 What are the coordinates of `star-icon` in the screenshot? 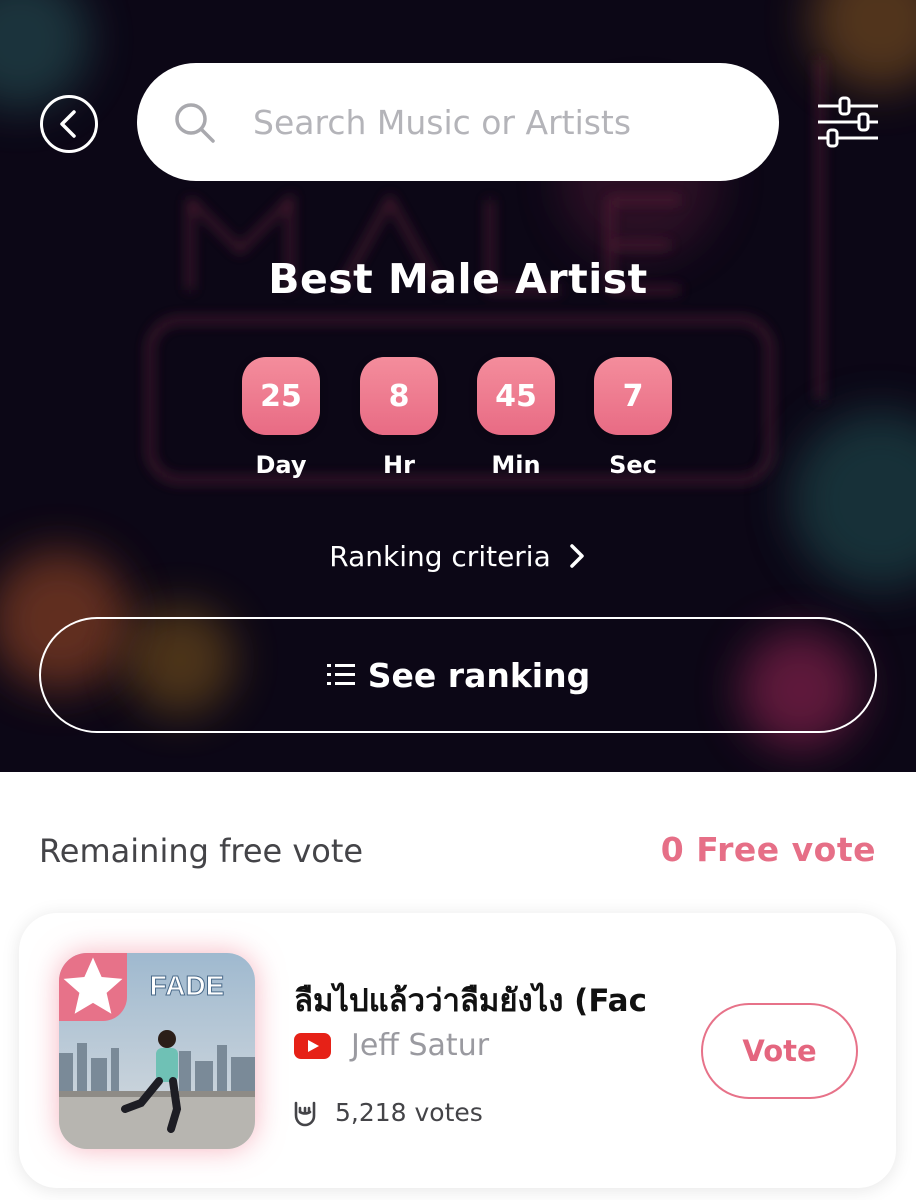 It's located at (93, 985).